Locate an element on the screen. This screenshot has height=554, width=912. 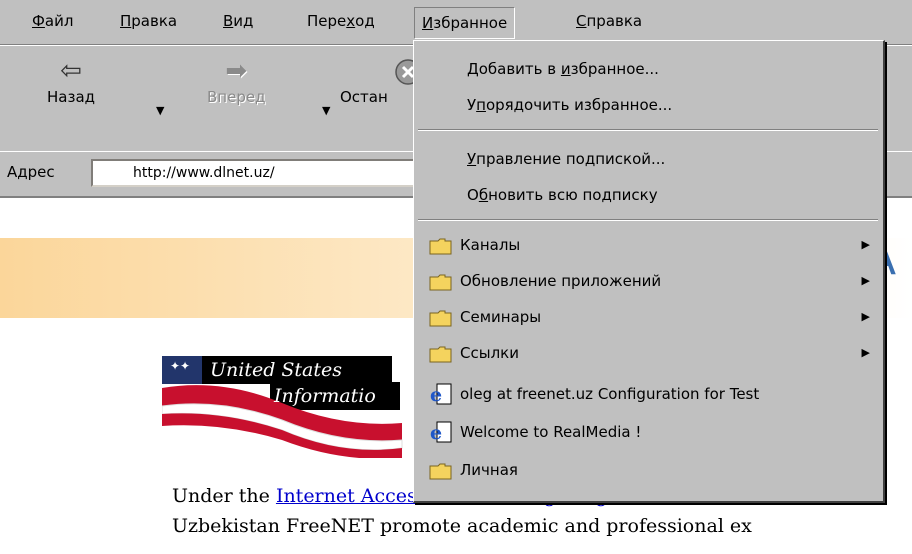
update-all-subscriptions-item: Обновить всю подписку is located at coordinates (647, 195).